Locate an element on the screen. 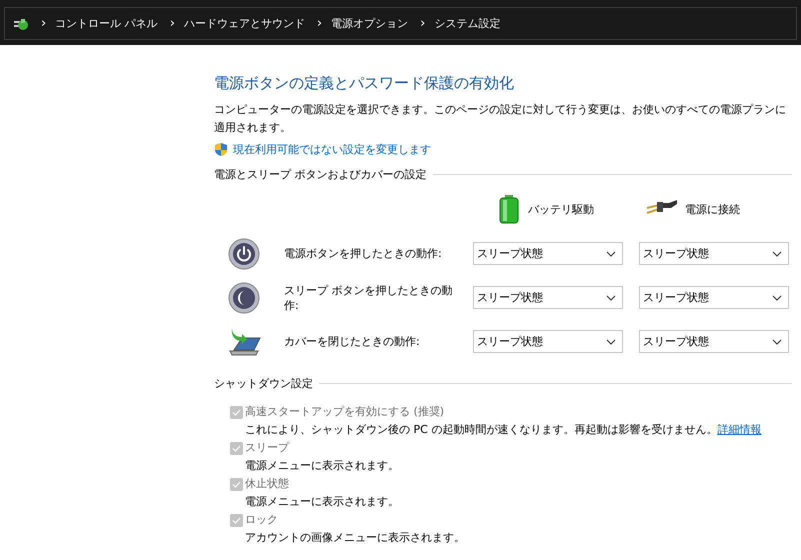  breadcrumb-item: コントロール パネル is located at coordinates (106, 23).